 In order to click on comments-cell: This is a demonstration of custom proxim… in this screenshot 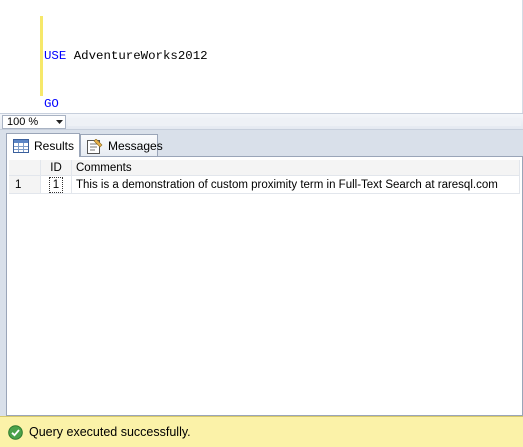, I will do `click(296, 185)`.